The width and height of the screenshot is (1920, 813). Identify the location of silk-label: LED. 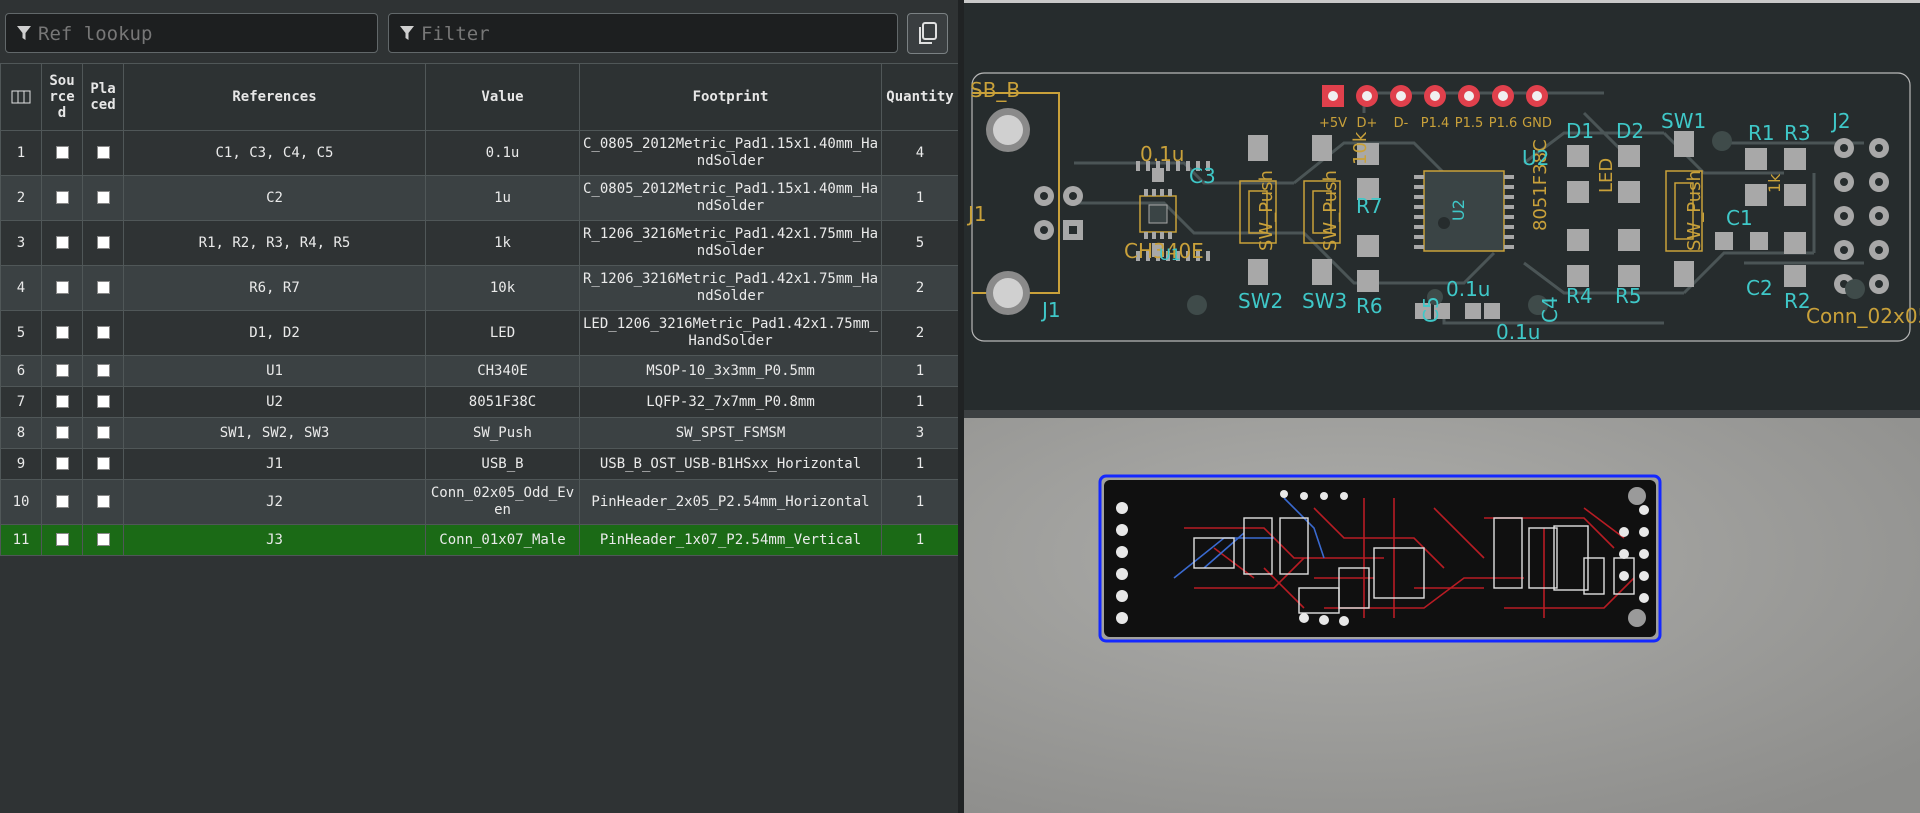
(1606, 175).